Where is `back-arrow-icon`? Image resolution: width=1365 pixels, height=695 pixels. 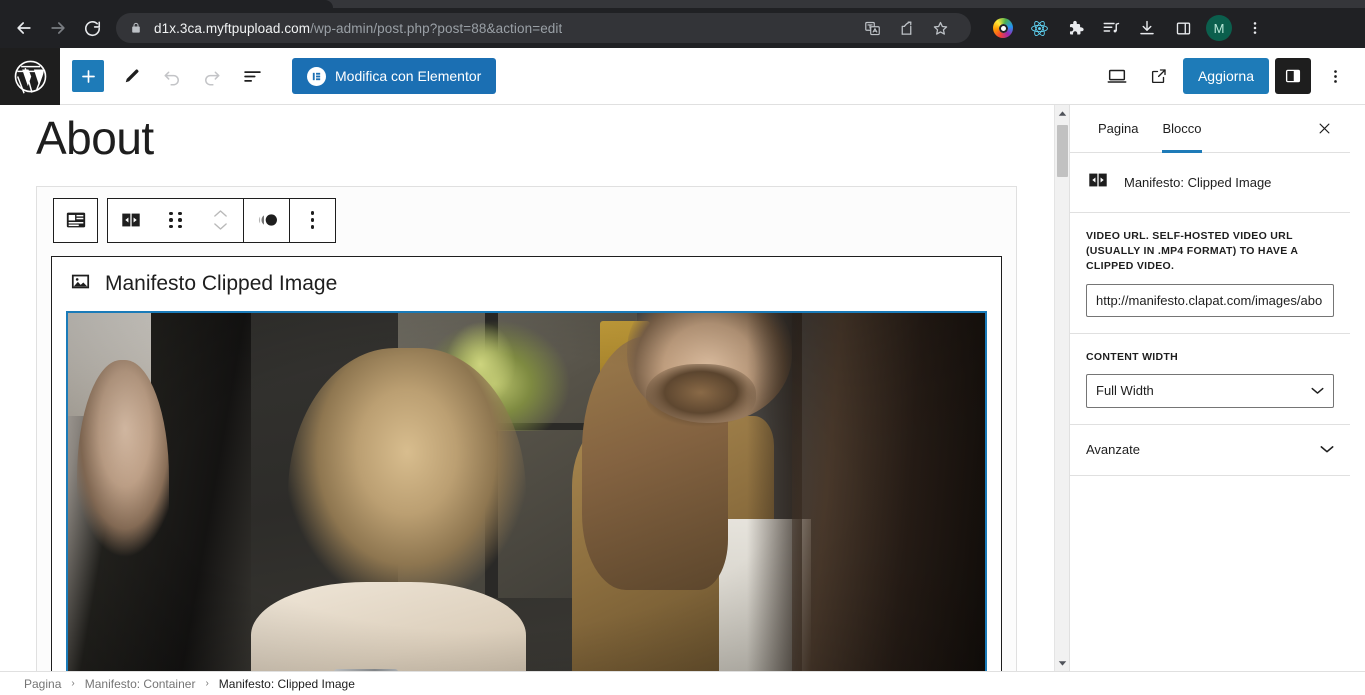 back-arrow-icon is located at coordinates (24, 28).